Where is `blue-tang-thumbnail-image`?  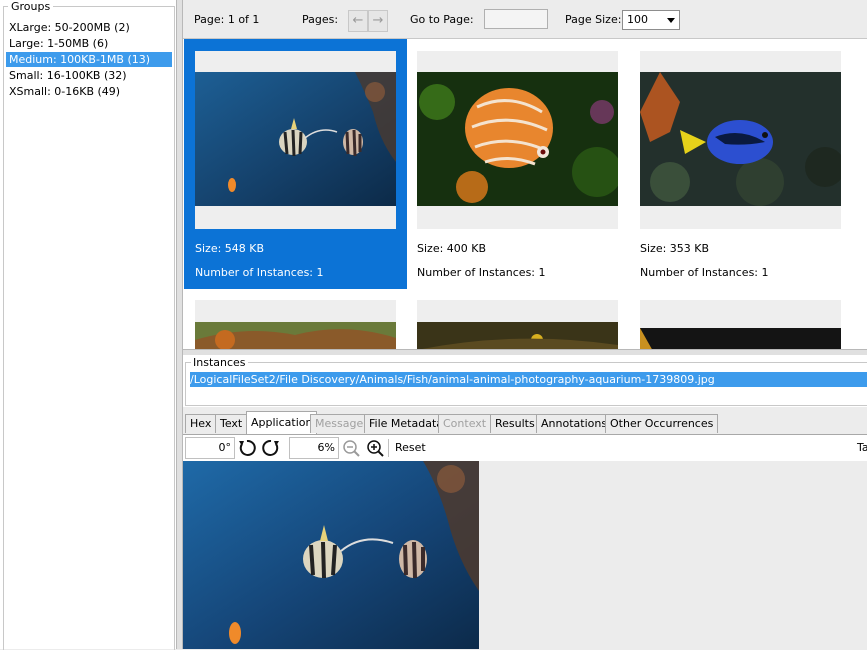 blue-tang-thumbnail-image is located at coordinates (740, 139).